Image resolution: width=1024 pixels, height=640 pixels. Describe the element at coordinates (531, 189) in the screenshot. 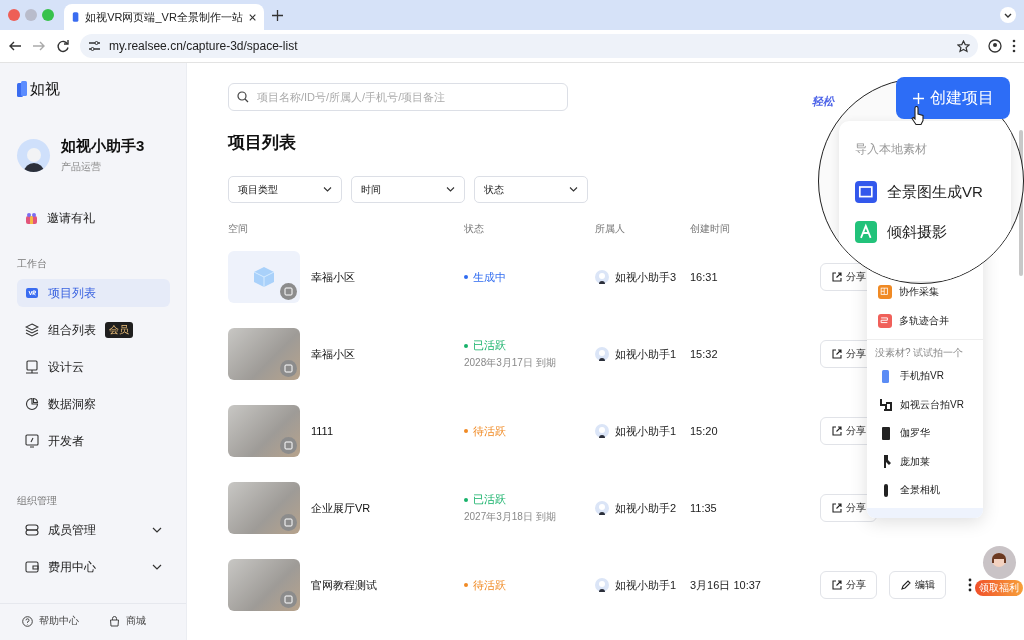

I see `filter-dropdown: 状态` at that location.